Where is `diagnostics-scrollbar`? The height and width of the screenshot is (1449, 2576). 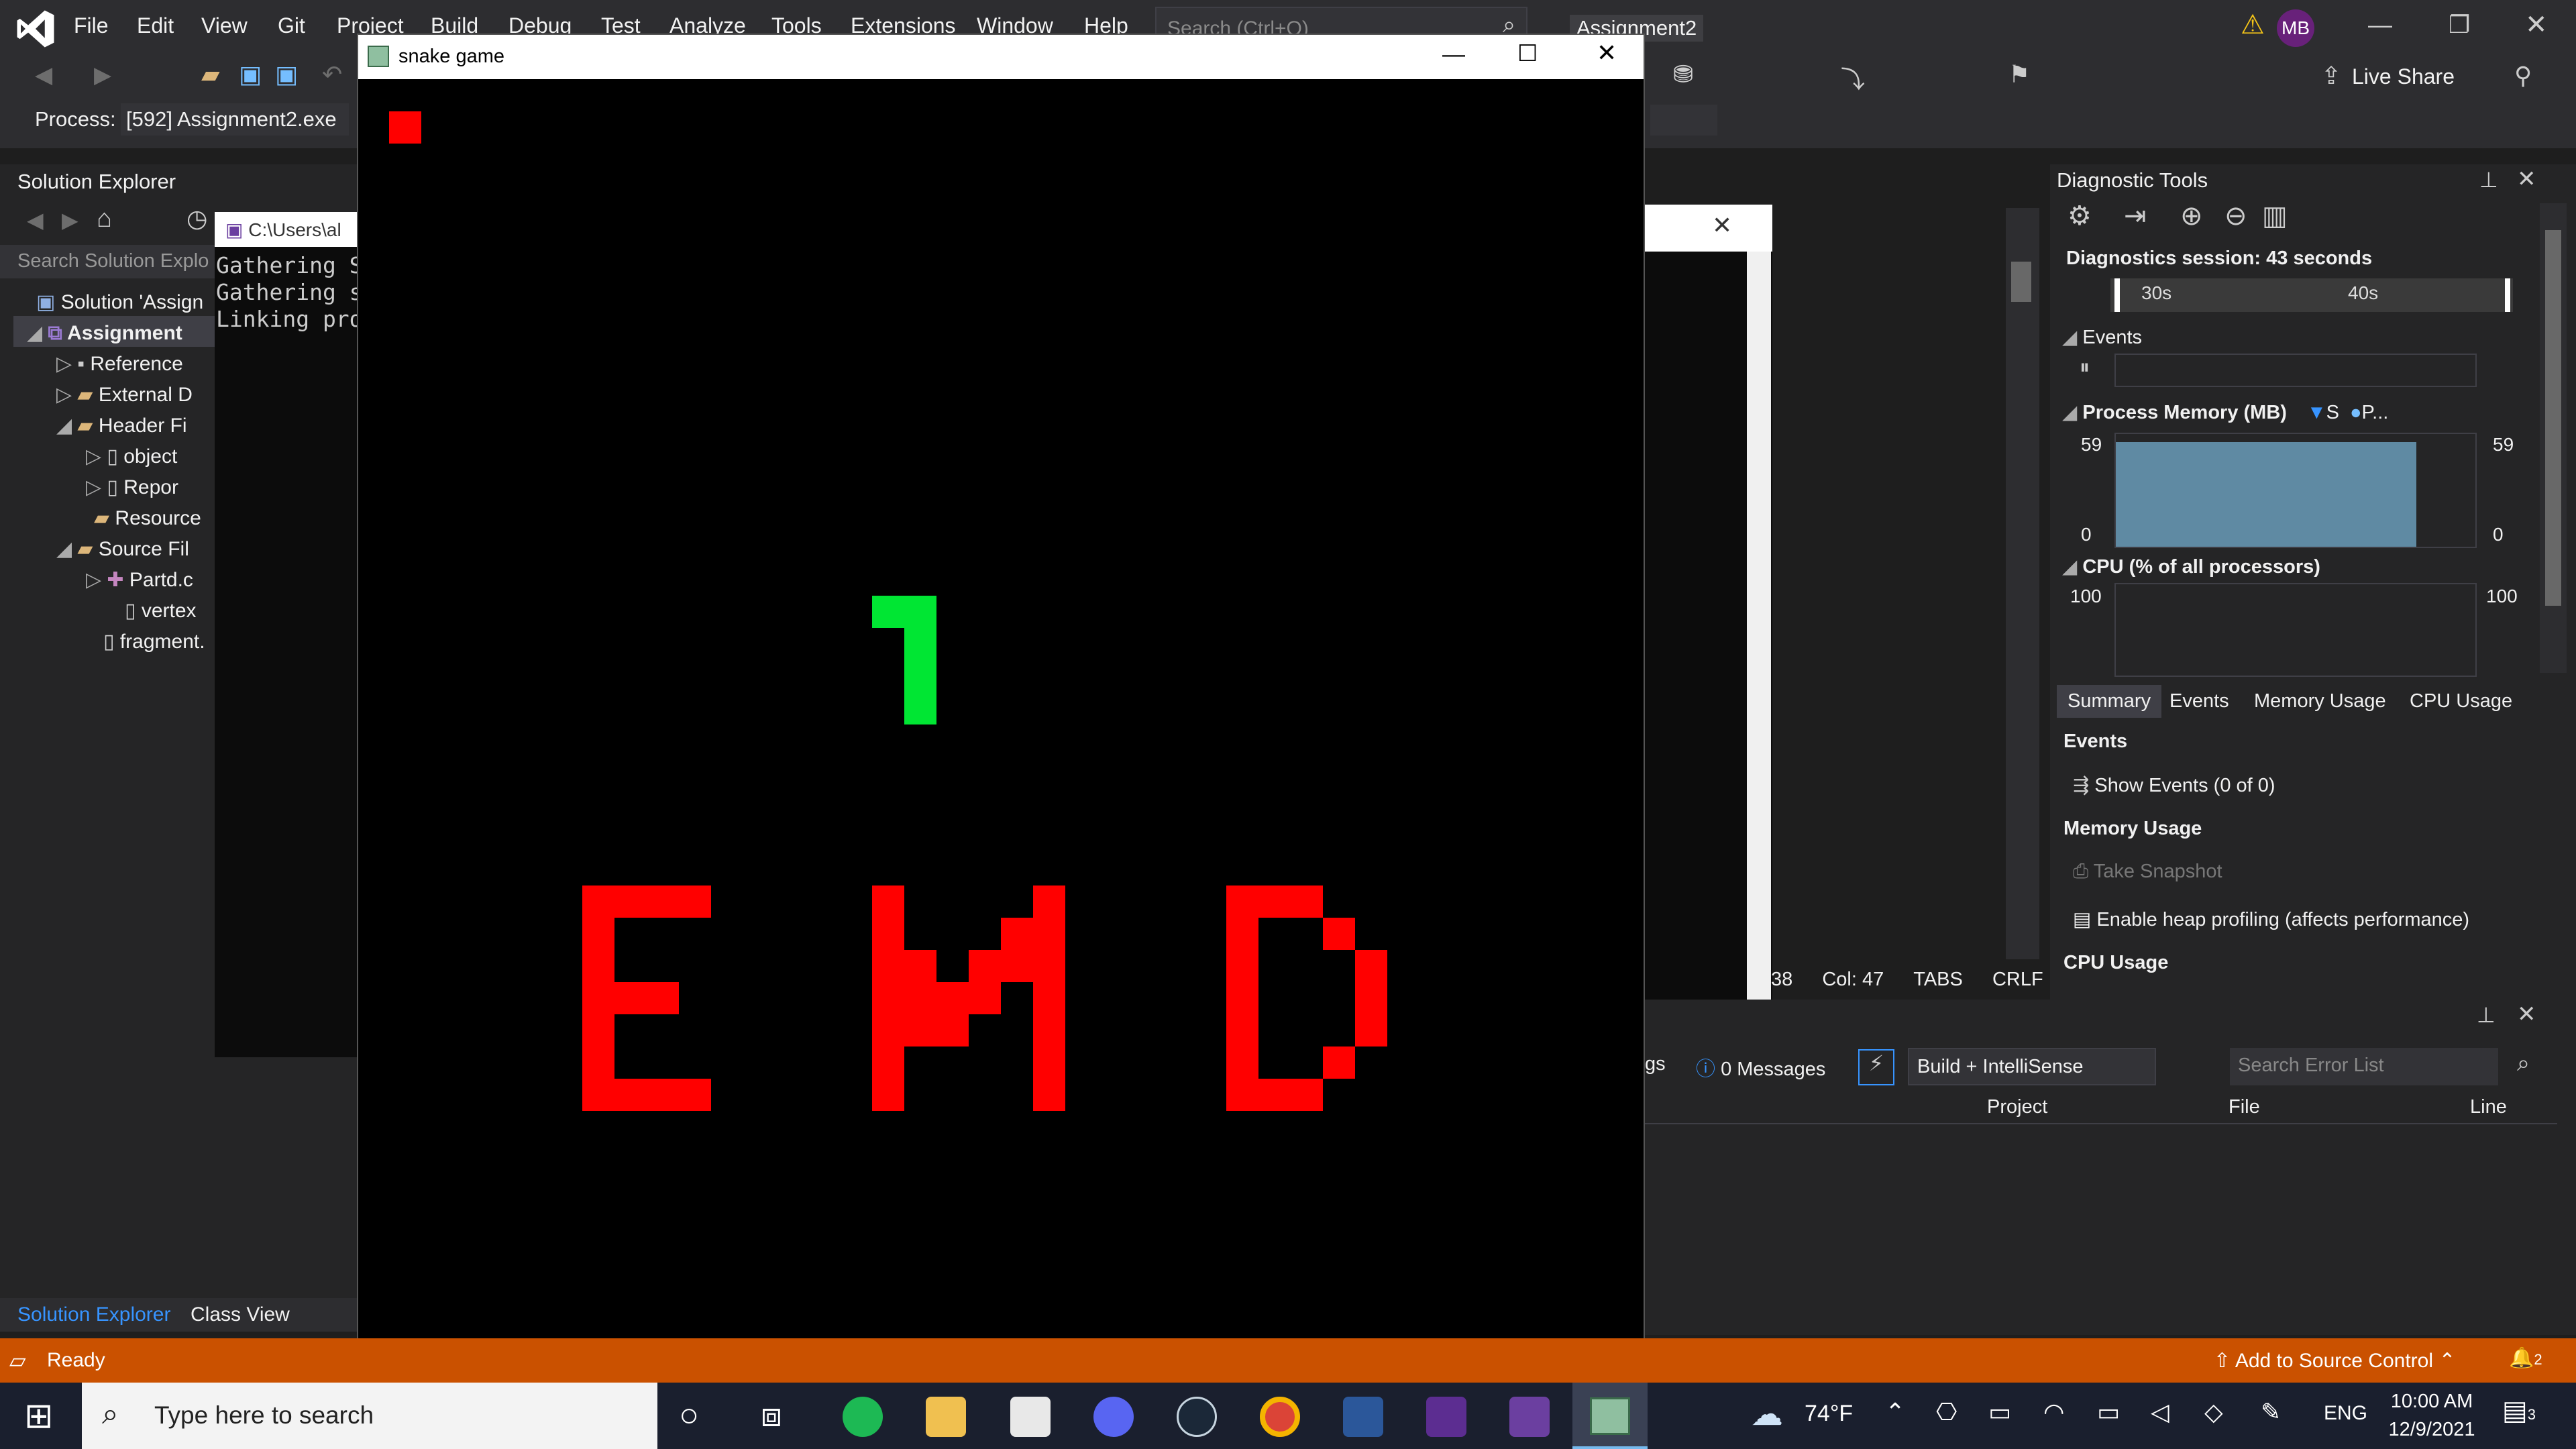
diagnostics-scrollbar is located at coordinates (2553, 438).